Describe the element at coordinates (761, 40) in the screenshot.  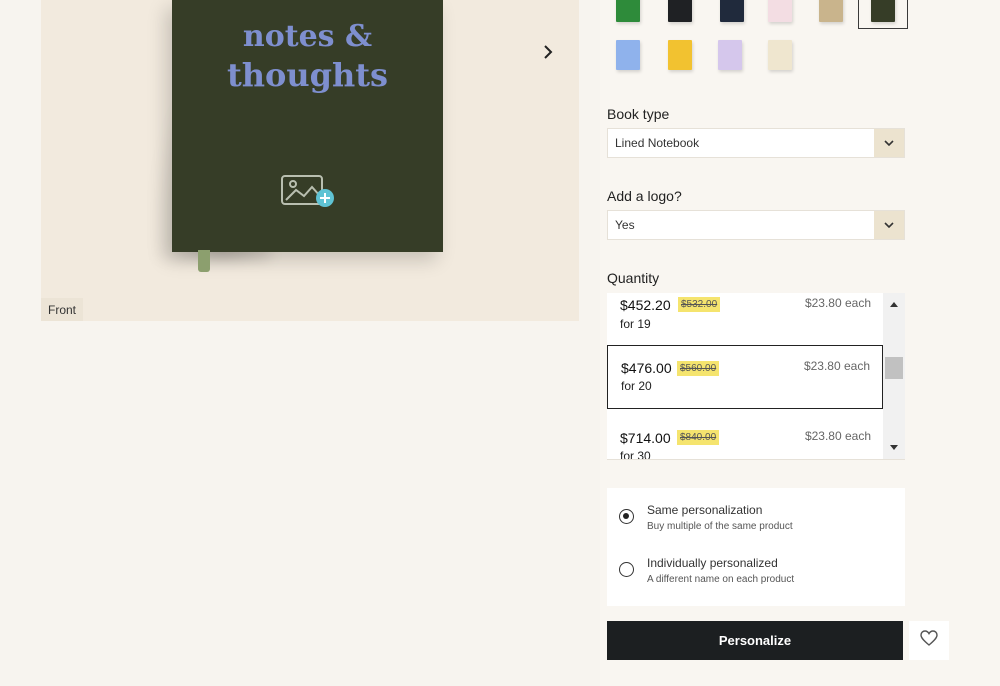
I see `color-swatches` at that location.